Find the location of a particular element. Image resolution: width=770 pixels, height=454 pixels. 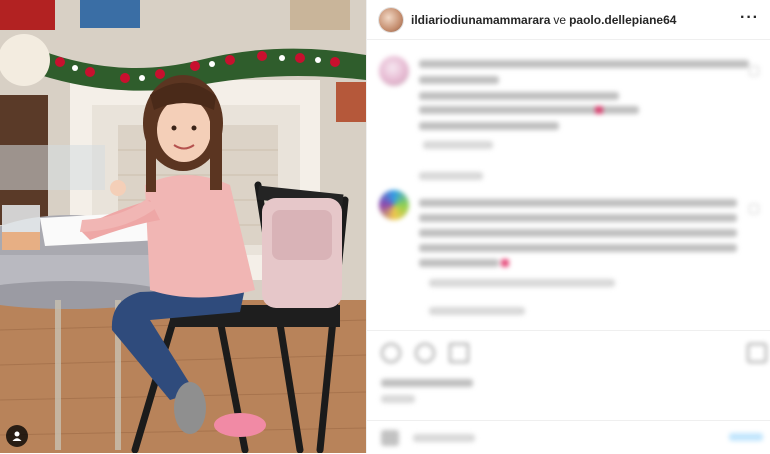

heart-icon is located at coordinates (391, 353).